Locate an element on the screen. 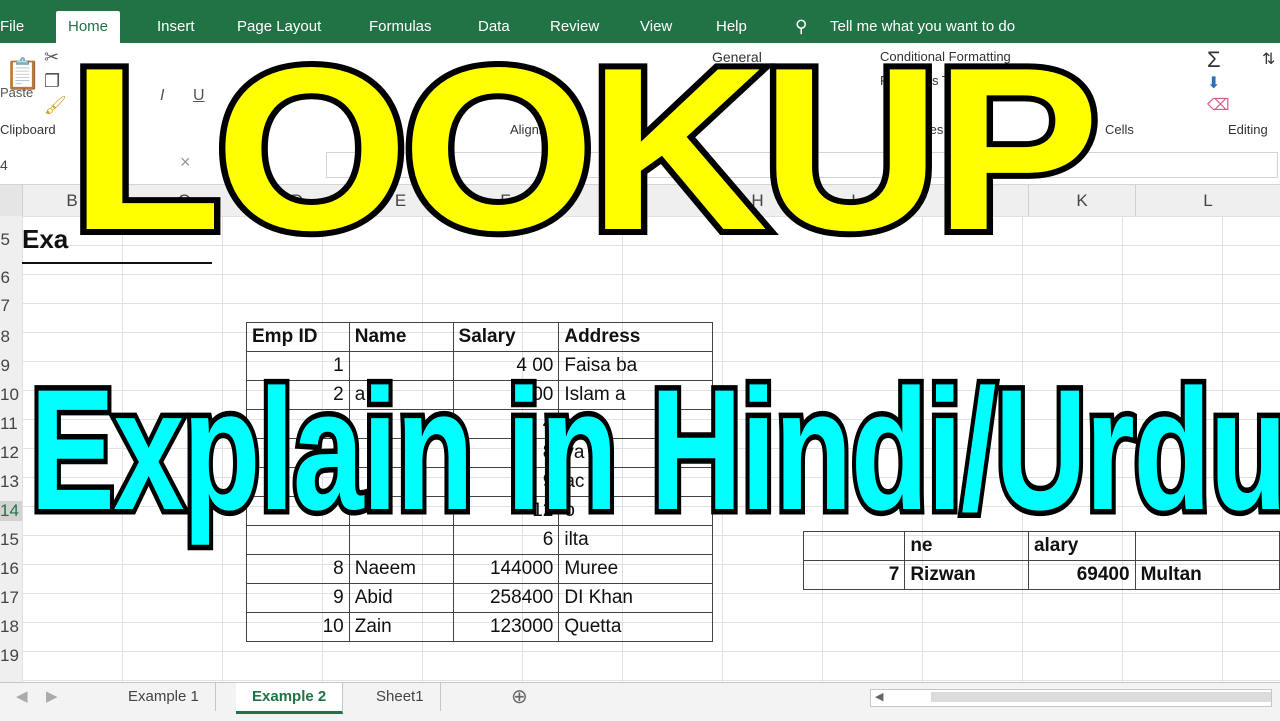 Image resolution: width=1280 pixels, height=721 pixels. group-clipboard: Clipboard is located at coordinates (28, 129).